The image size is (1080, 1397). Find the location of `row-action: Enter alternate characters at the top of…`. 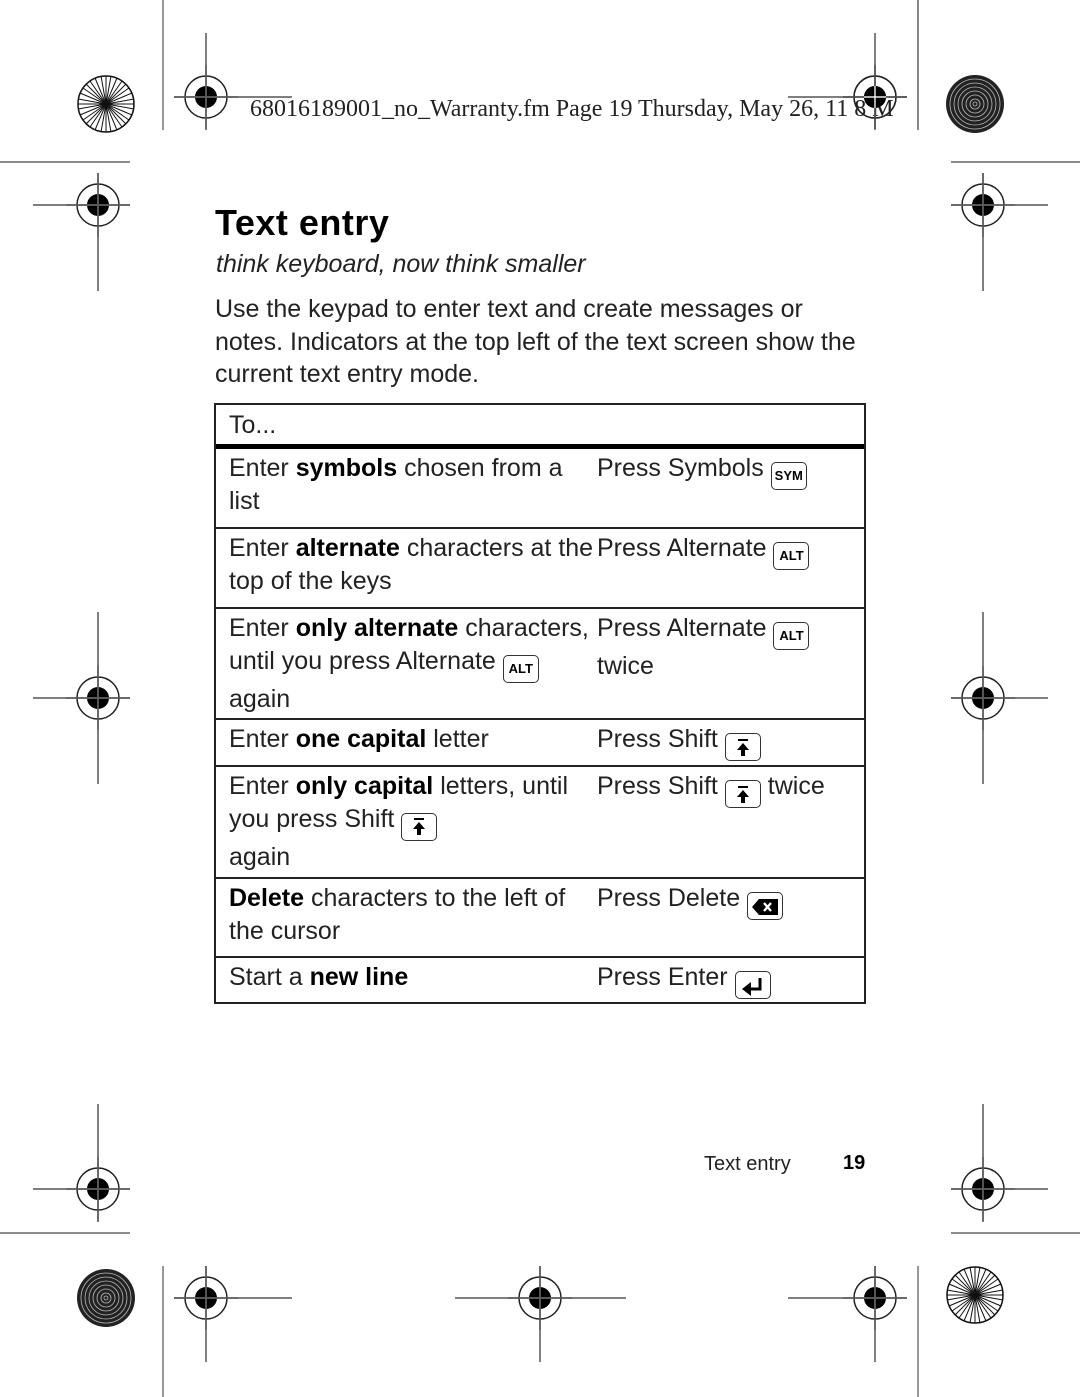

row-action: Enter alternate characters at the top of… is located at coordinates (411, 564).